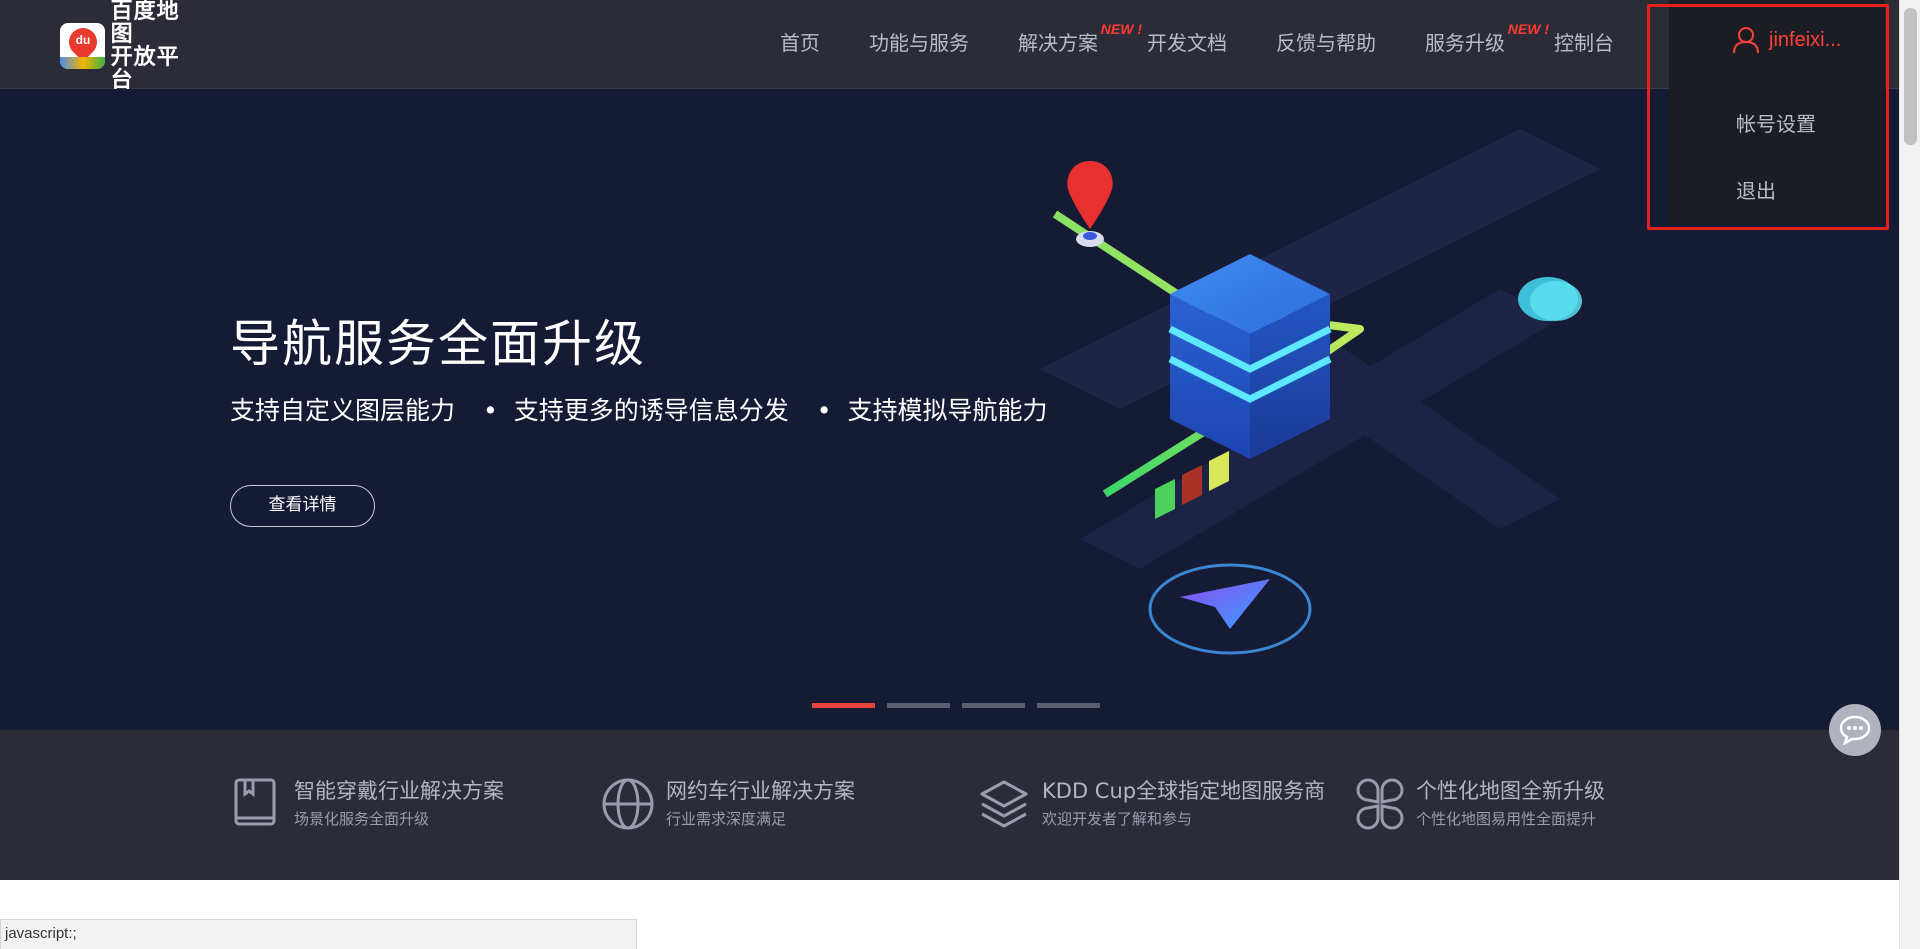  What do you see at coordinates (1506, 819) in the screenshot?
I see `feature-subtitle: 个性化地图易用性全面提升` at bounding box center [1506, 819].